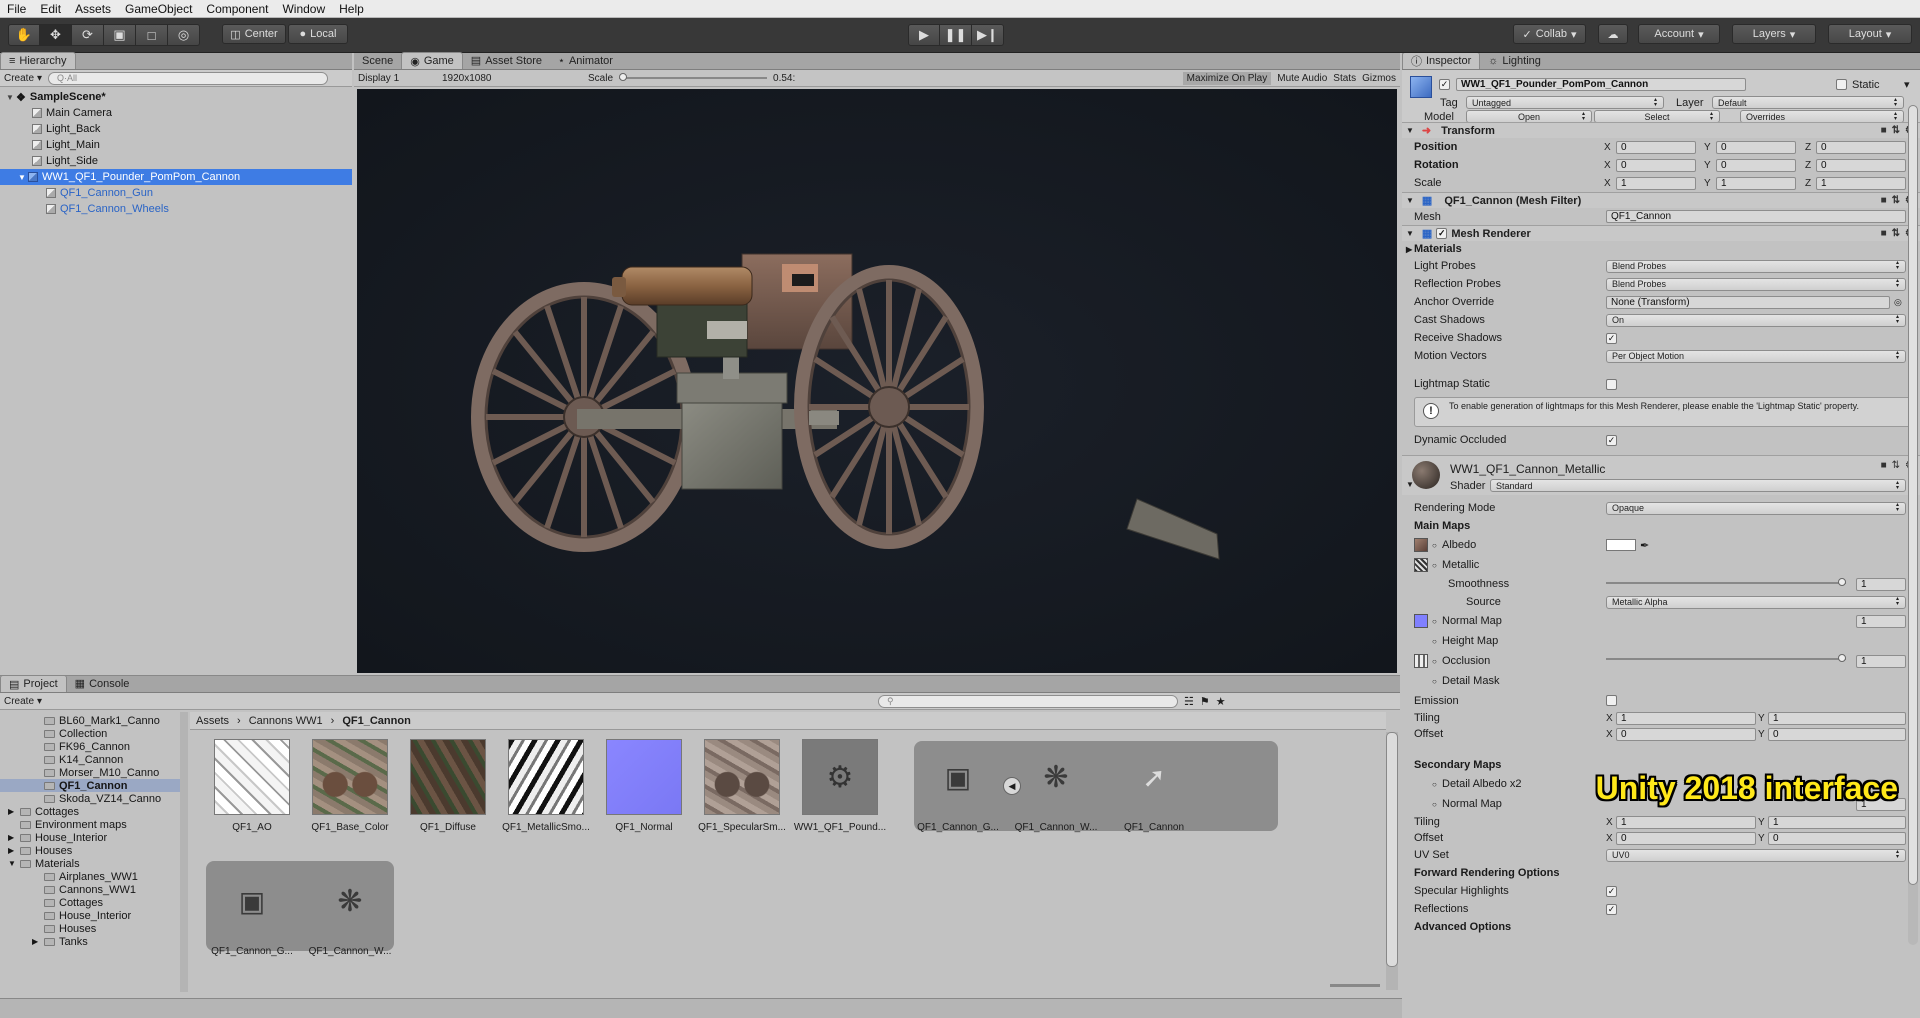  Describe the element at coordinates (1774, 34) in the screenshot. I see `layers-dropdown: Layers ▾` at that location.